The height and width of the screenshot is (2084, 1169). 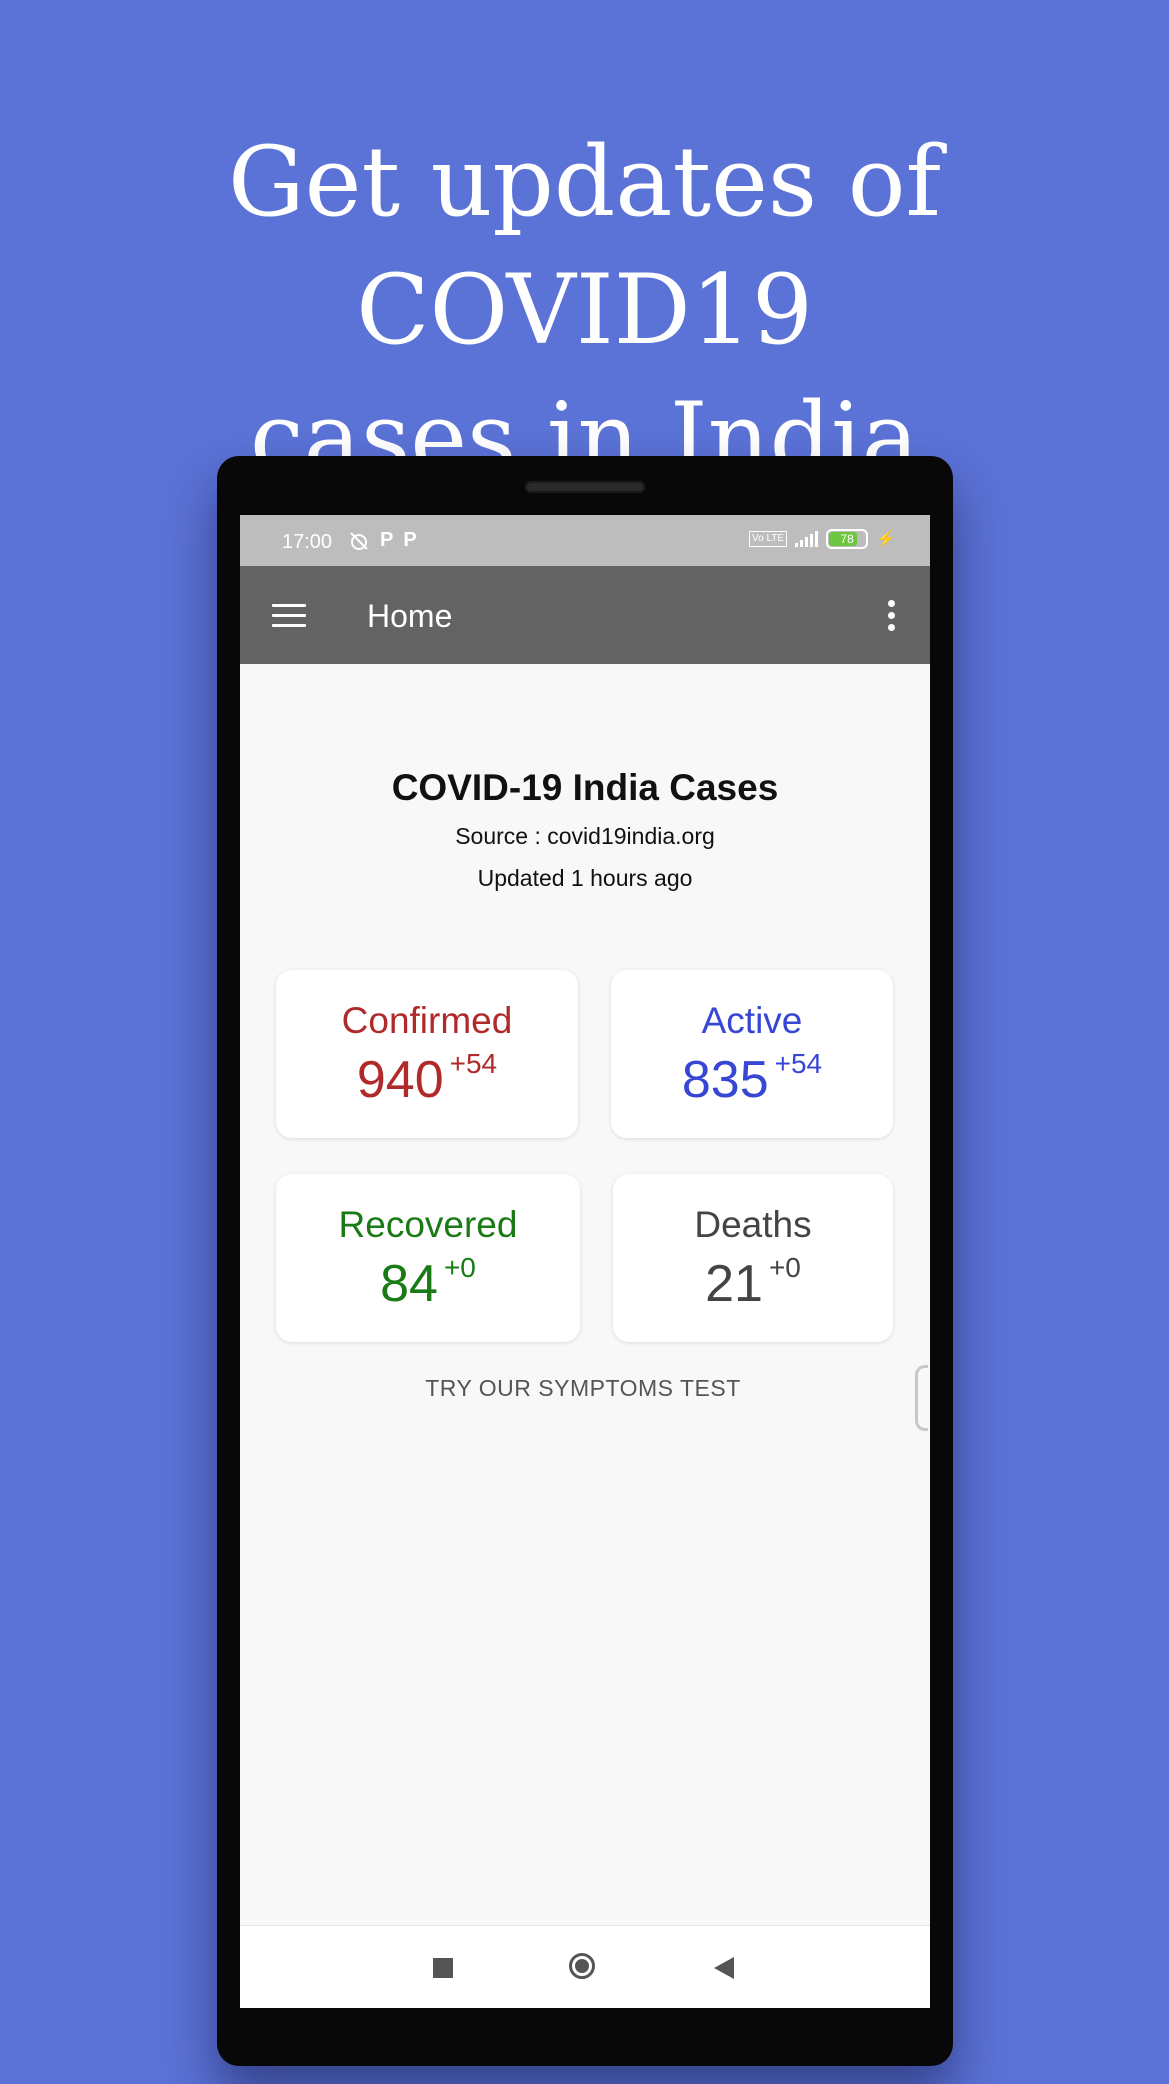 I want to click on card-label: Deaths, so click(x=753, y=1224).